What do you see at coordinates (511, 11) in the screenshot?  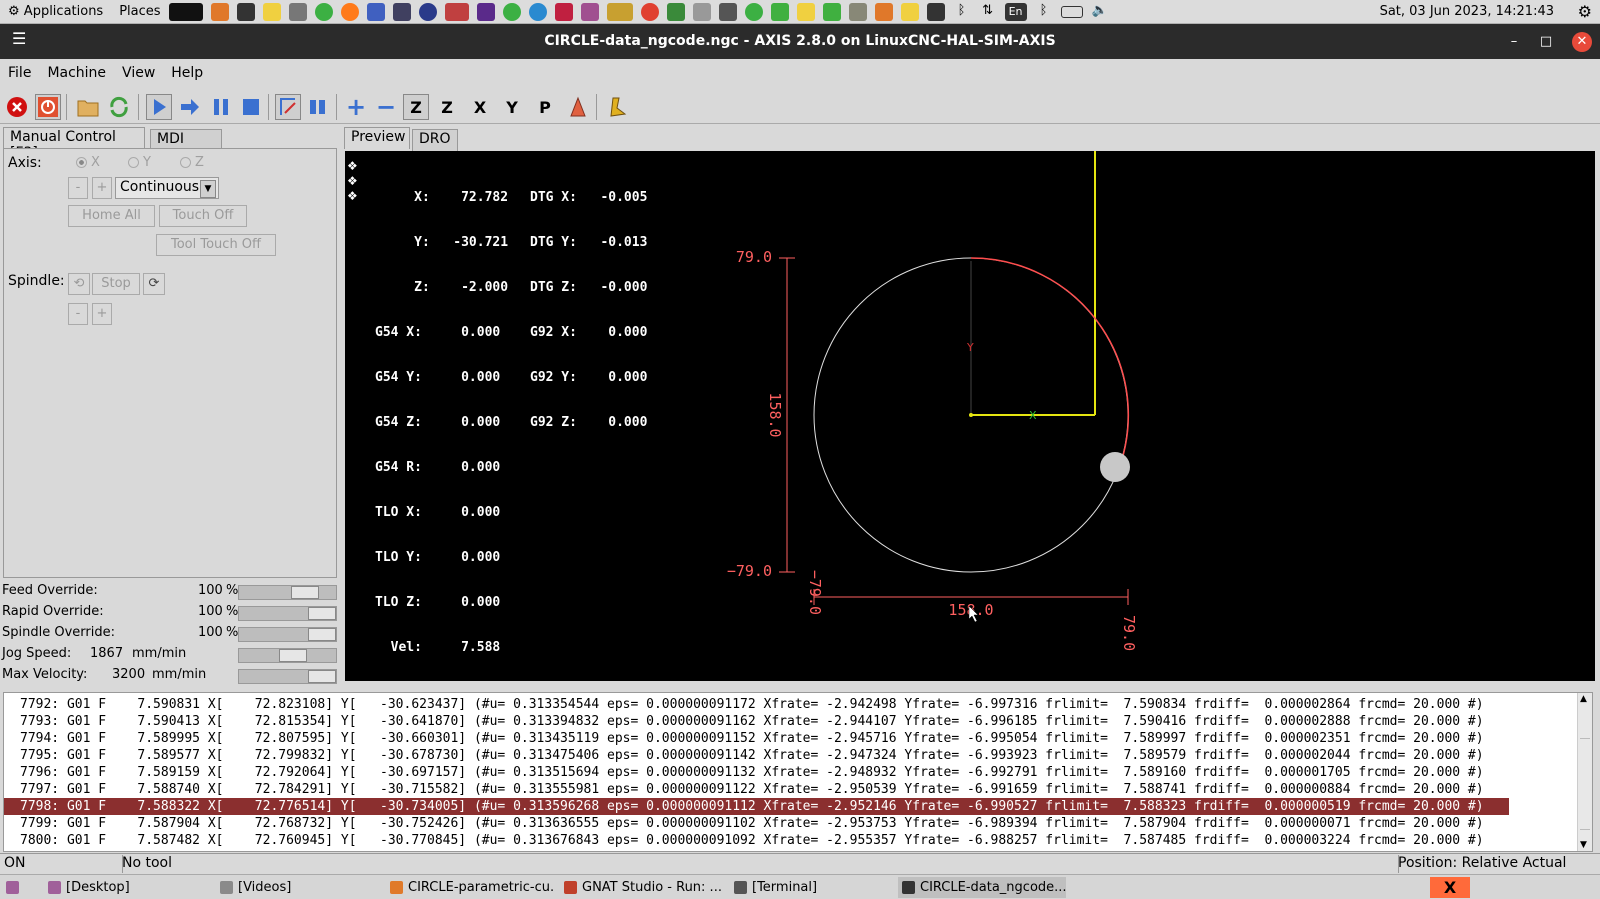 I see `app-icon` at bounding box center [511, 11].